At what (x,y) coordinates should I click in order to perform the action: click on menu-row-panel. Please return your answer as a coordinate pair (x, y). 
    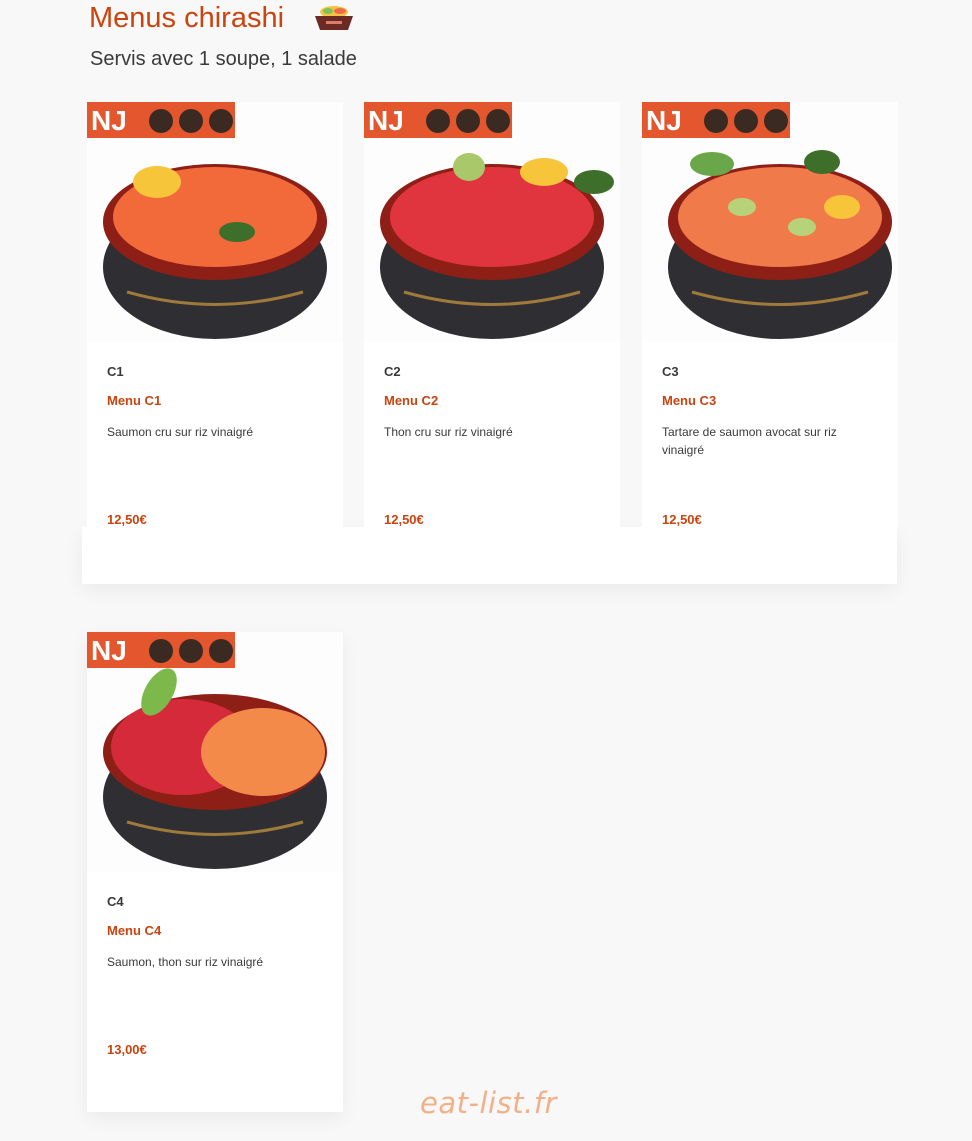
    Looking at the image, I should click on (489, 555).